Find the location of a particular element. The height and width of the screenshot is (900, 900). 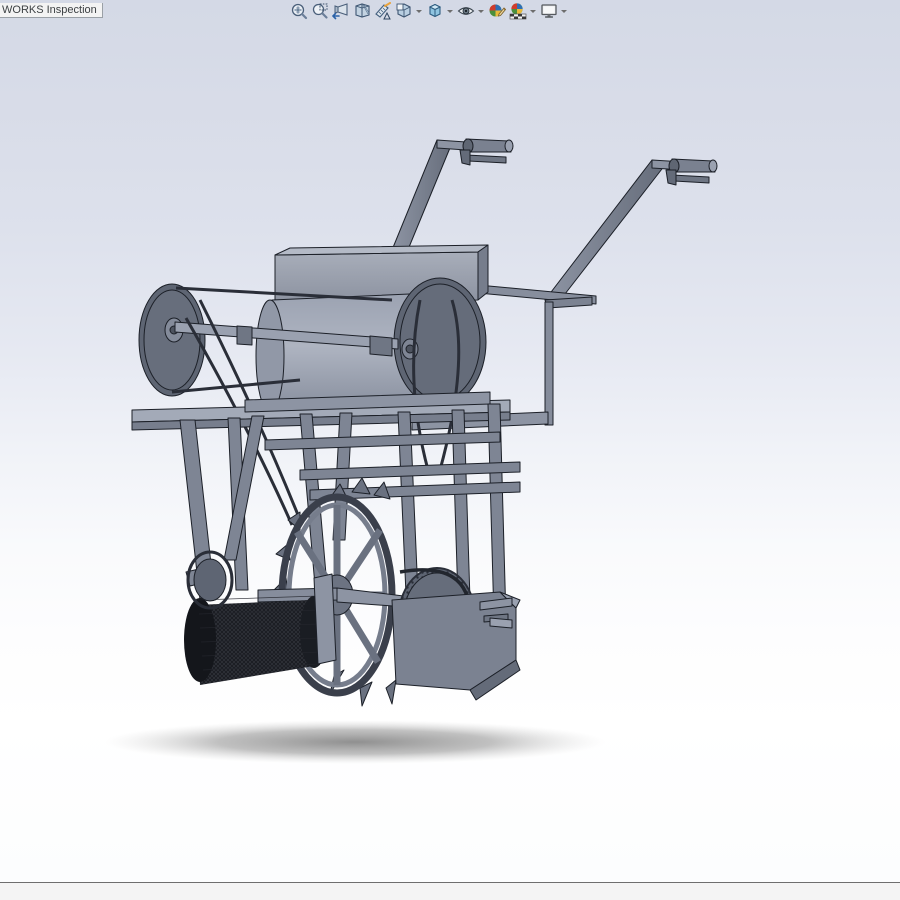

previous-view-item is located at coordinates (340, 11).